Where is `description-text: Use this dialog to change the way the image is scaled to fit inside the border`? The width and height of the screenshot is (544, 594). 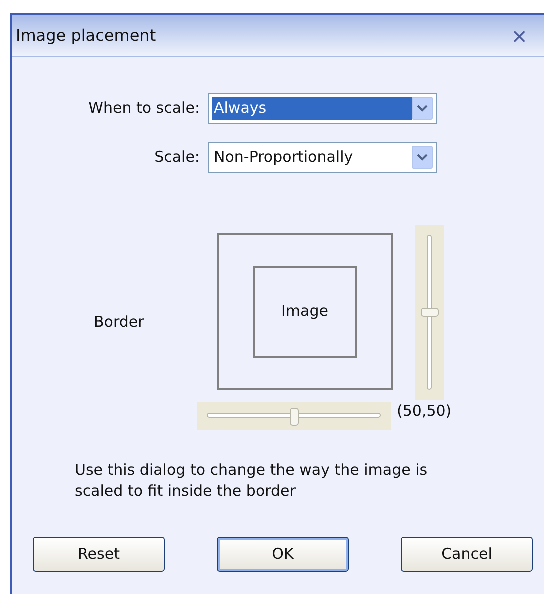
description-text: Use this dialog to change the way the image is scaled to fit inside the border is located at coordinates (252, 481).